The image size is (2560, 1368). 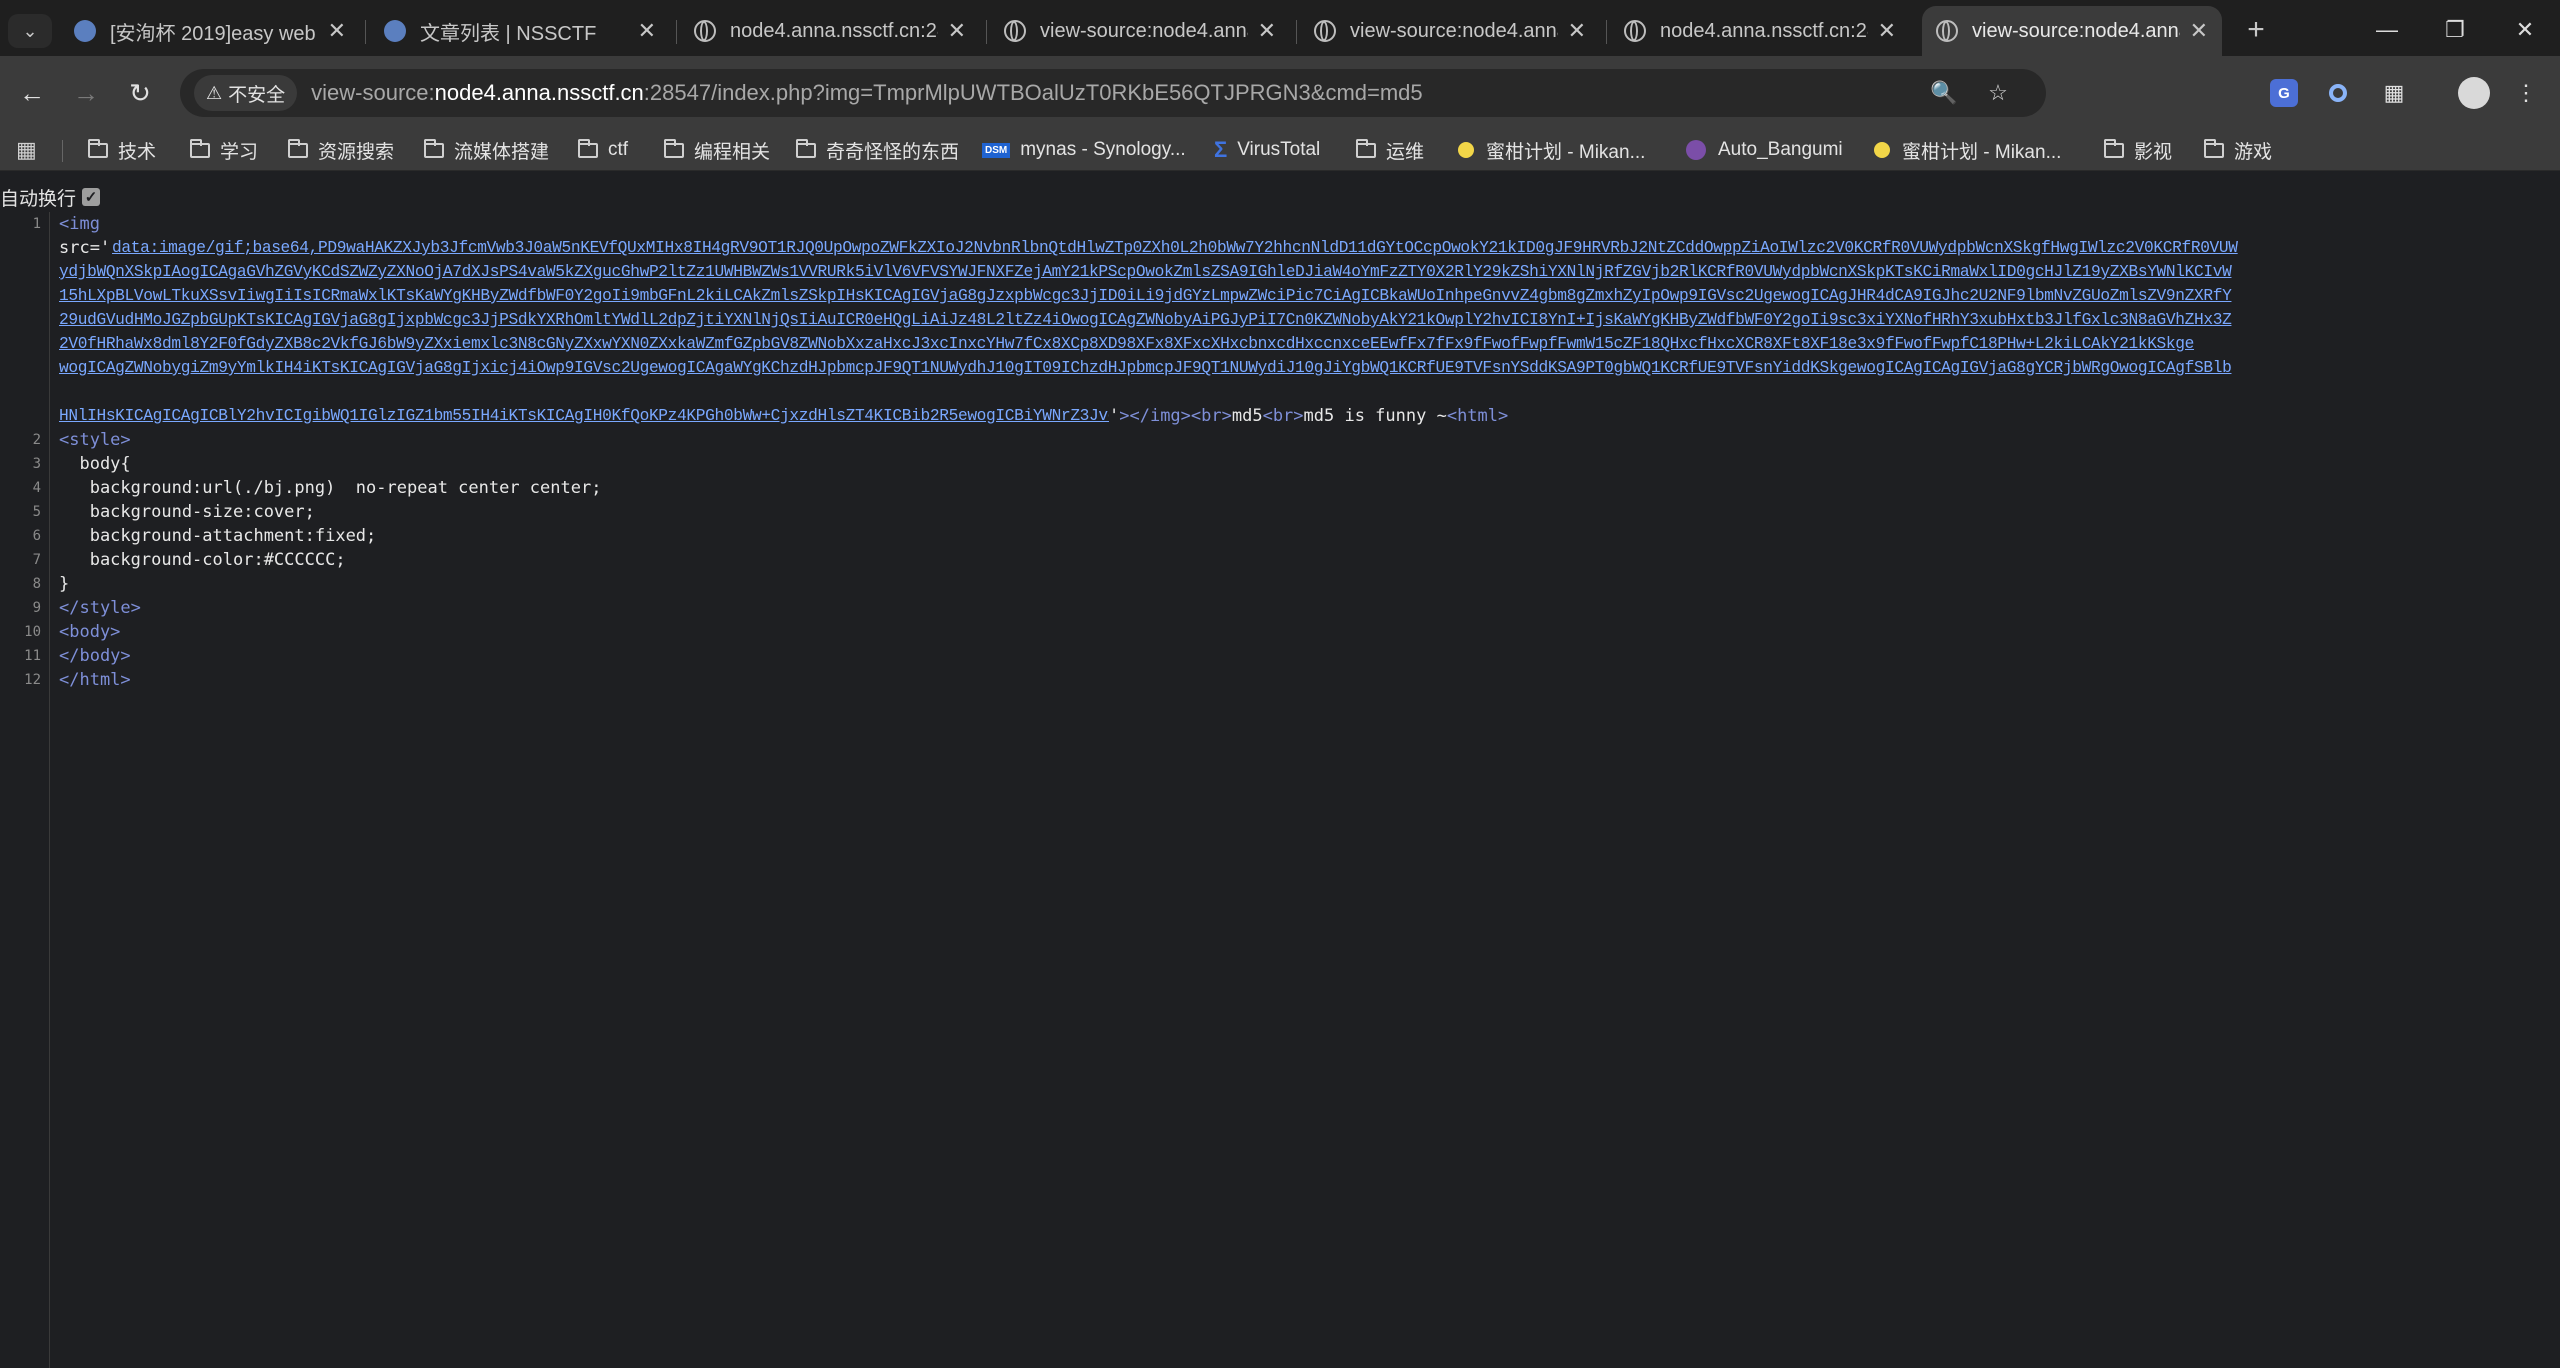 I want to click on bookmark-item: 影视, so click(x=2138, y=150).